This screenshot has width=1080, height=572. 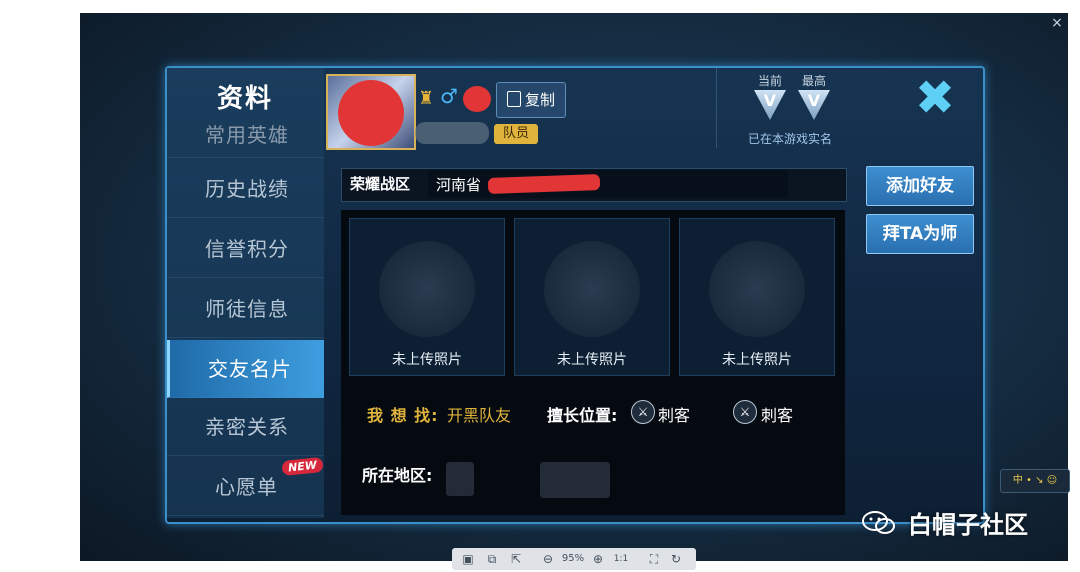 I want to click on region-label: 荣耀战区, so click(x=380, y=184).